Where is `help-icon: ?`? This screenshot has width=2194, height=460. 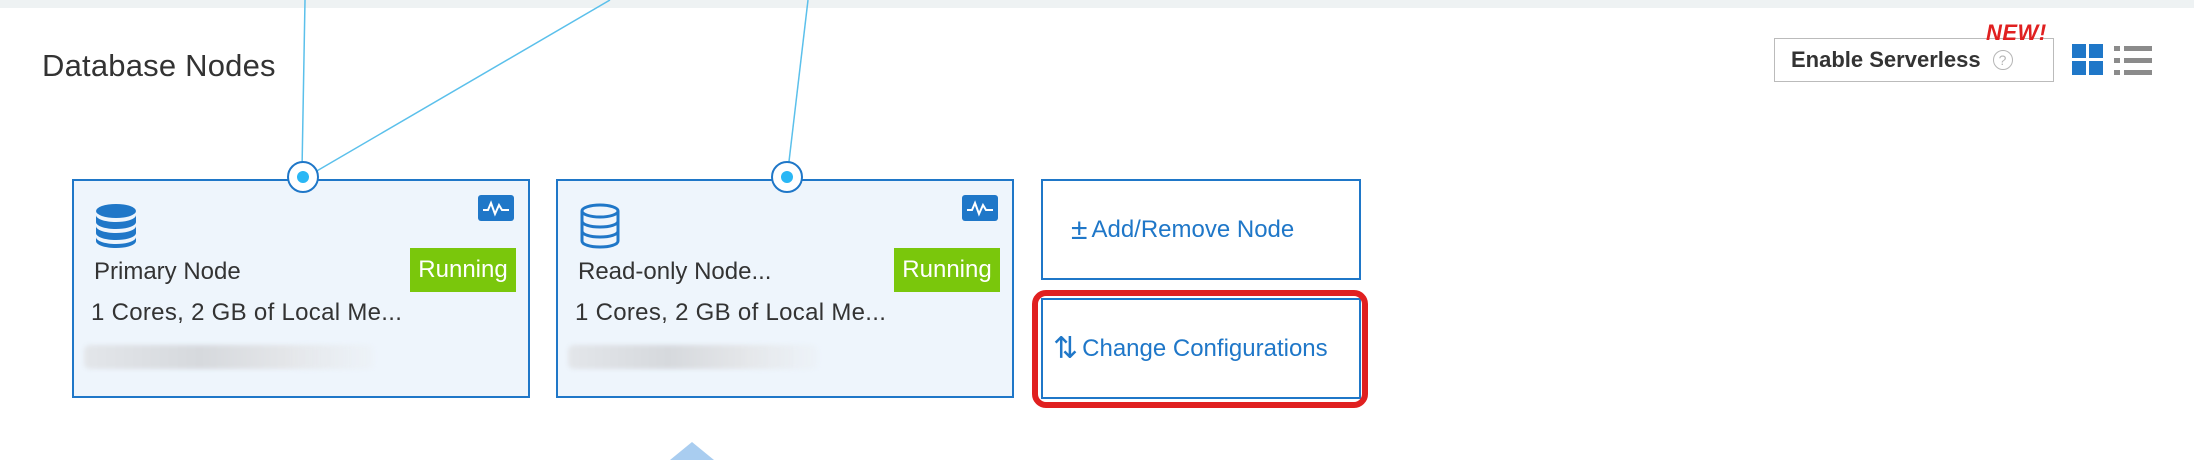
help-icon: ? is located at coordinates (2002, 60).